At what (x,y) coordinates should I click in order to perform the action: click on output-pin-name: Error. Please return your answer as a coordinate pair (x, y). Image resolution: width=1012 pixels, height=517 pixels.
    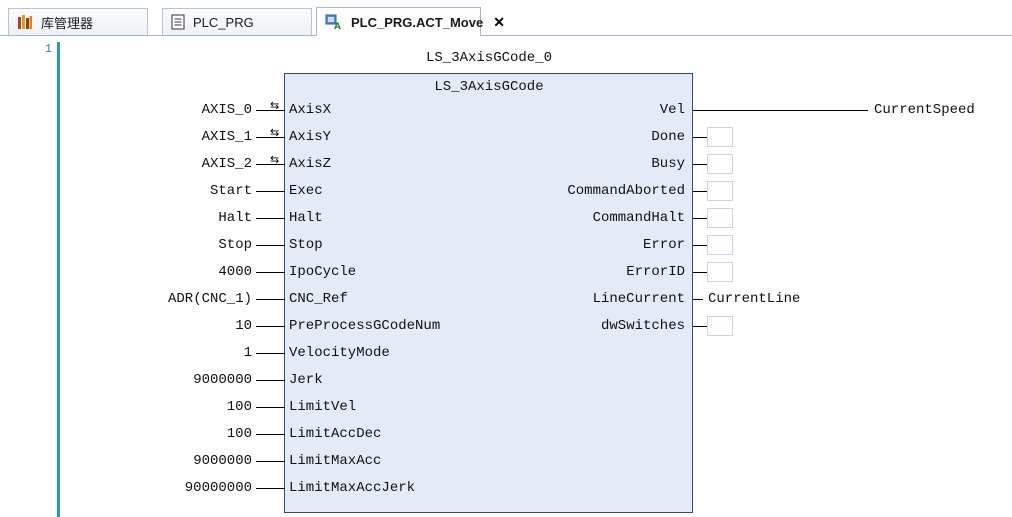
    Looking at the image, I should click on (663, 245).